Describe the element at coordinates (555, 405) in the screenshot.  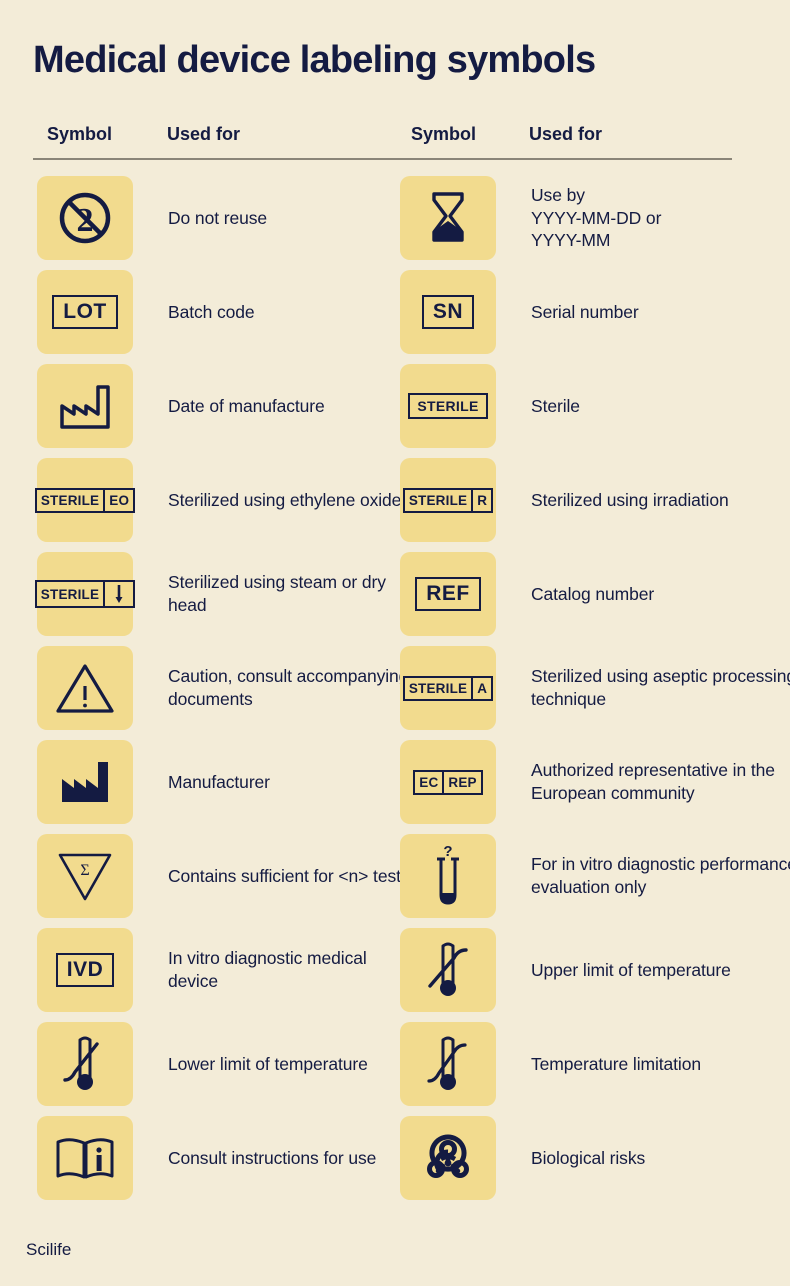
I see `symbol-description: Sterile` at that location.